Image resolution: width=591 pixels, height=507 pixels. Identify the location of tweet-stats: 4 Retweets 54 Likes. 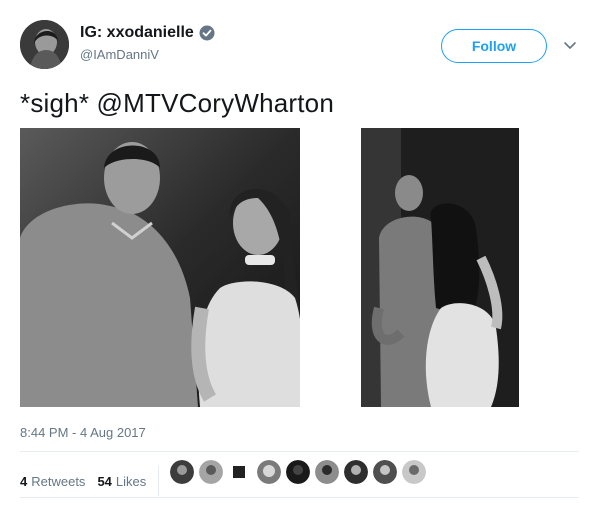
(95, 481).